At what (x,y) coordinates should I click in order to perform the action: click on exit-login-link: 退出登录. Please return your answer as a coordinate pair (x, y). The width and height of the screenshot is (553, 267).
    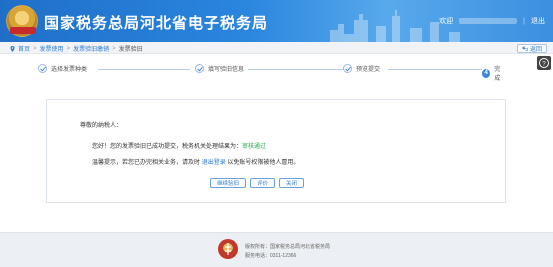
    Looking at the image, I should click on (214, 163).